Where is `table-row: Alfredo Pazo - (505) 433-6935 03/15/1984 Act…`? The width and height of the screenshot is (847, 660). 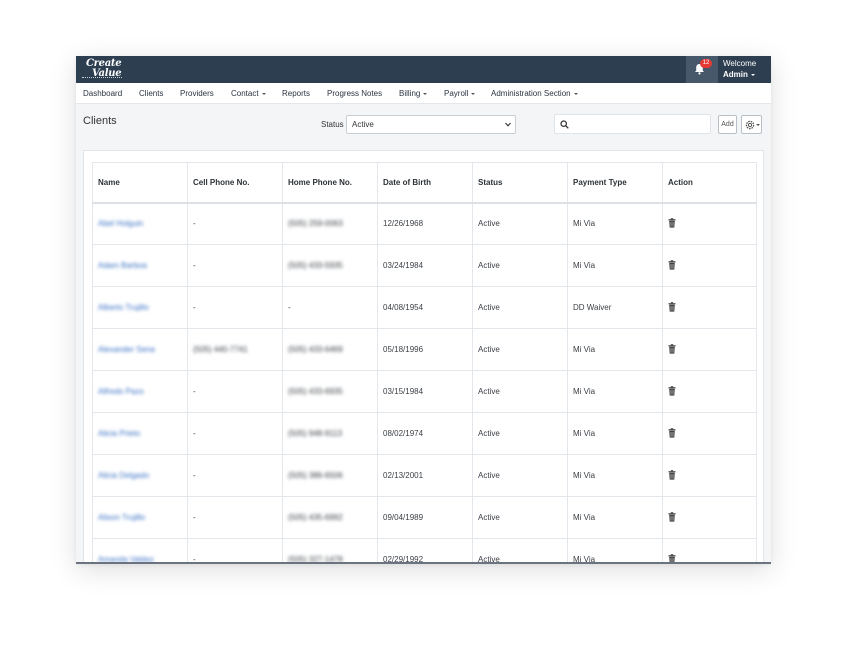
table-row: Alfredo Pazo - (505) 433-6935 03/15/1984 Act… is located at coordinates (424, 391).